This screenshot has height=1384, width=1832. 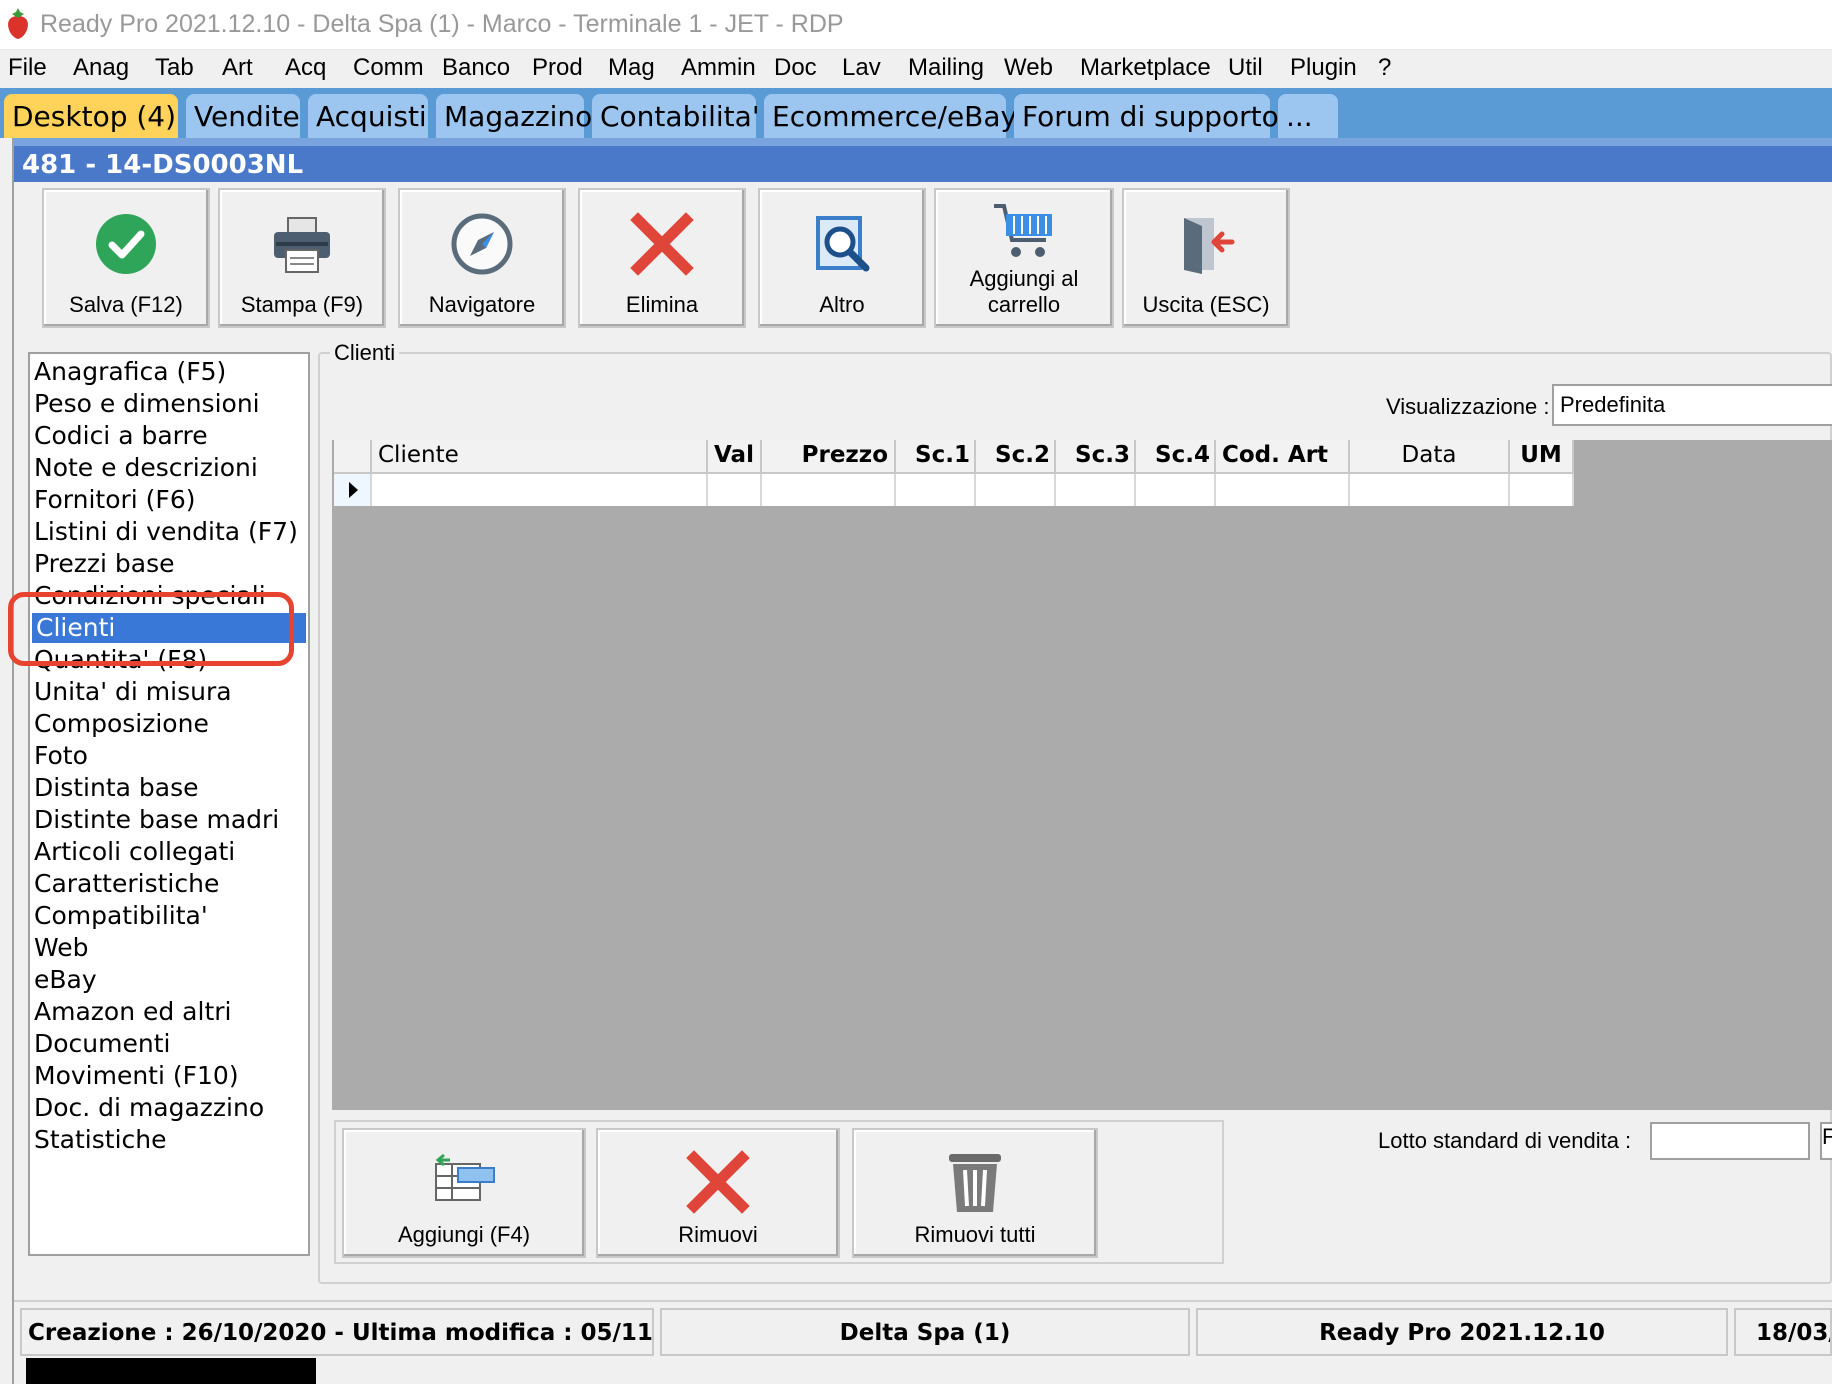 What do you see at coordinates (305, 68) in the screenshot?
I see `menu-acq: Acq` at bounding box center [305, 68].